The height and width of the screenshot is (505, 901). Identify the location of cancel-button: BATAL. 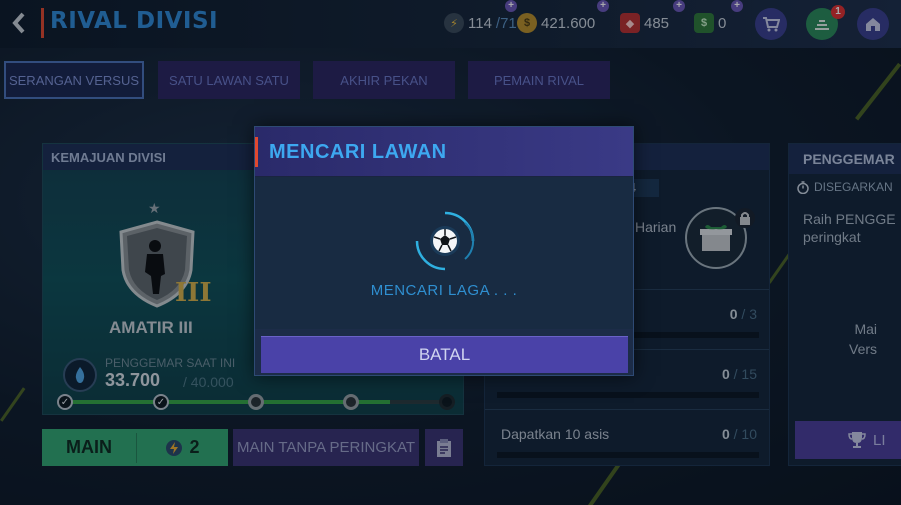
(444, 354).